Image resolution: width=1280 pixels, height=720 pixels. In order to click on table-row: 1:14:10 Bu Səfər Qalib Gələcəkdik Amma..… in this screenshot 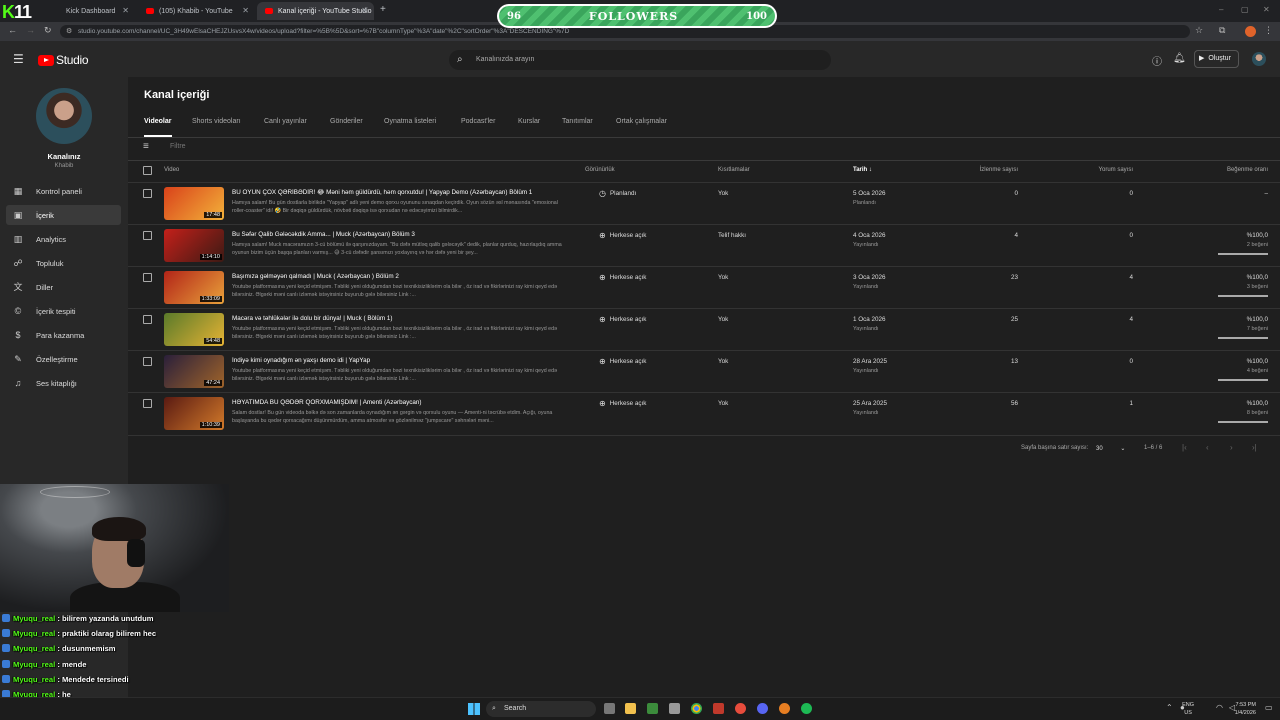, I will do `click(704, 245)`.